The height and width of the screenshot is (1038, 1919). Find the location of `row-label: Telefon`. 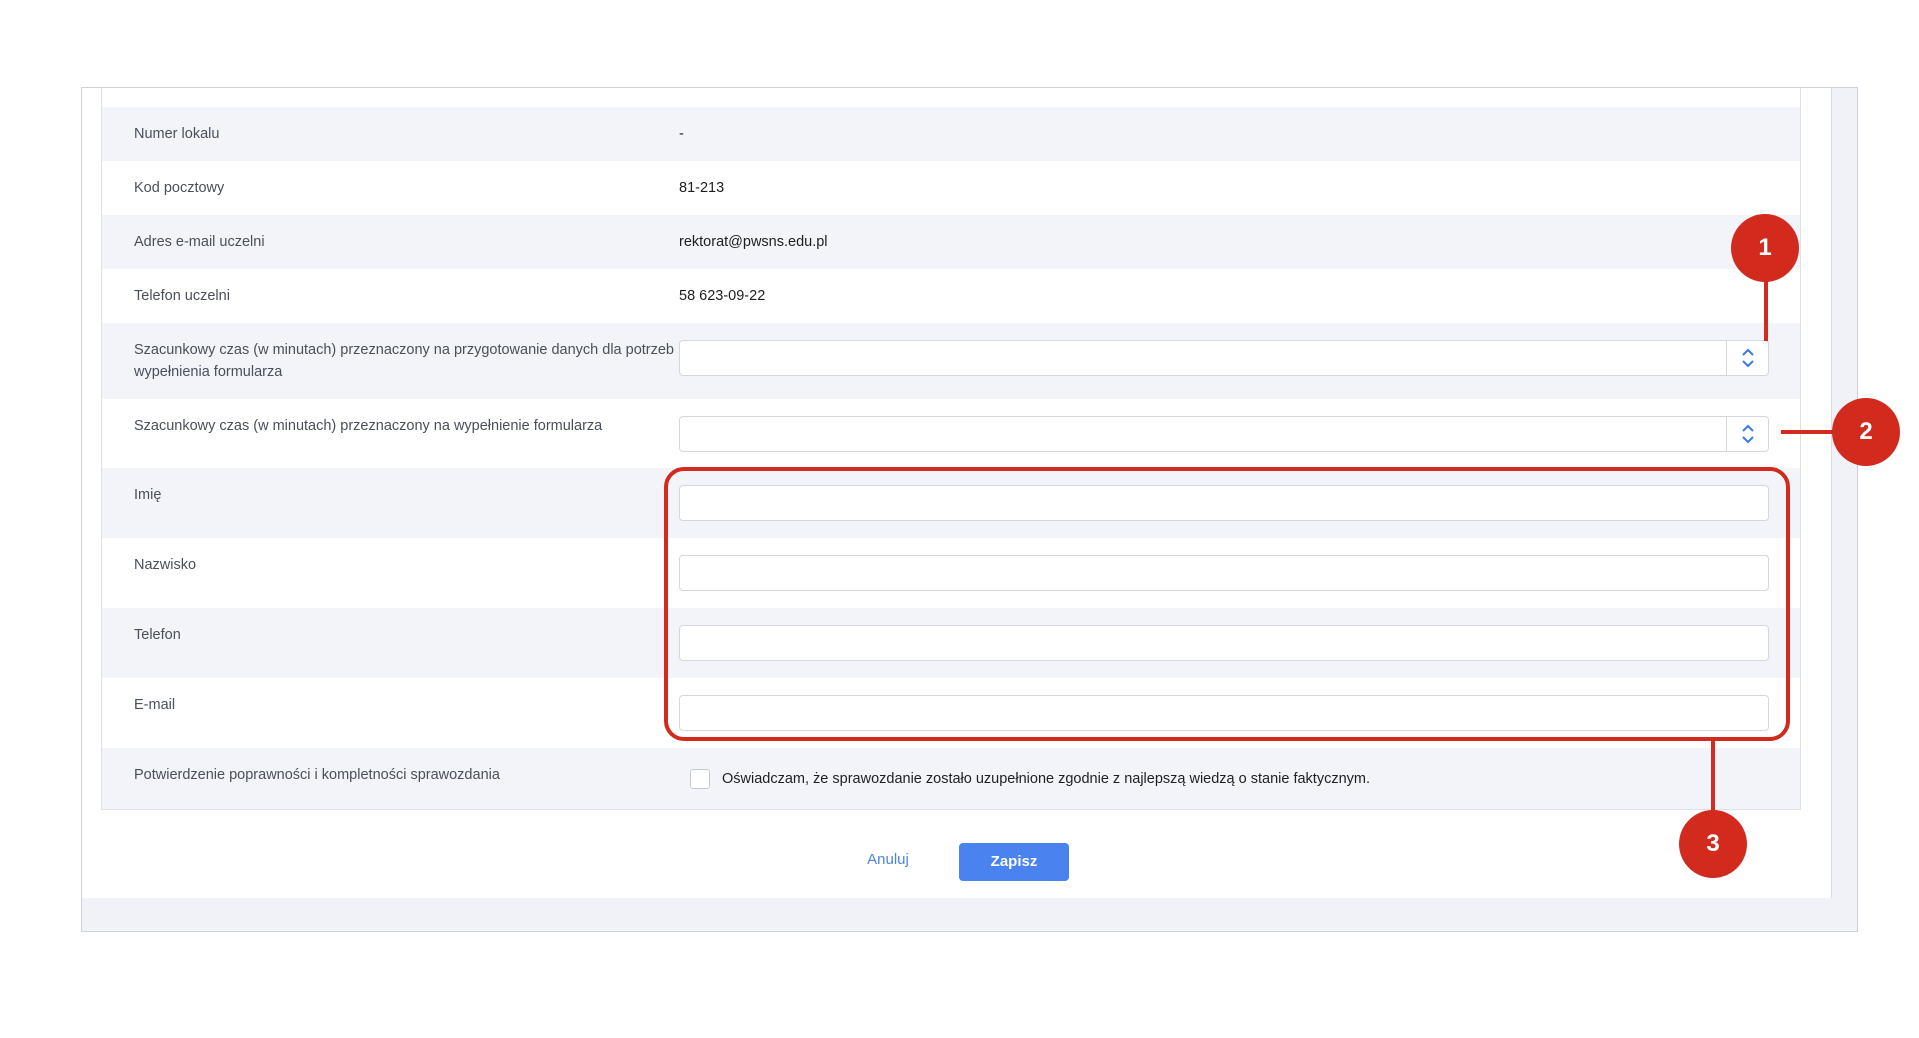

row-label: Telefon is located at coordinates (157, 635).